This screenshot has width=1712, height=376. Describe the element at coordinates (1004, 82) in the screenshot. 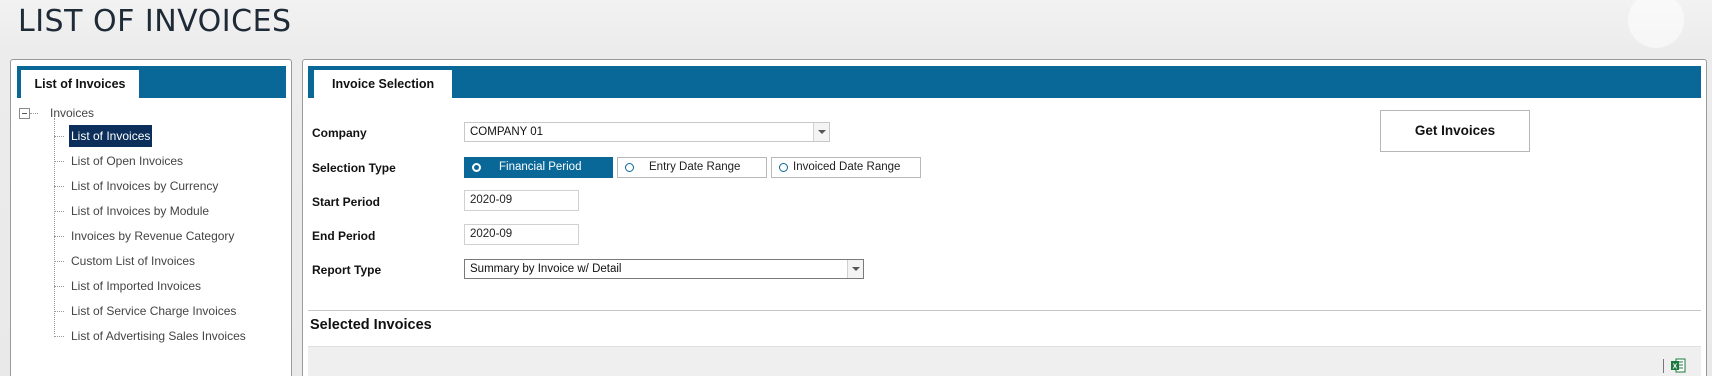

I see `main-tab-strip: Invoice Selection` at that location.